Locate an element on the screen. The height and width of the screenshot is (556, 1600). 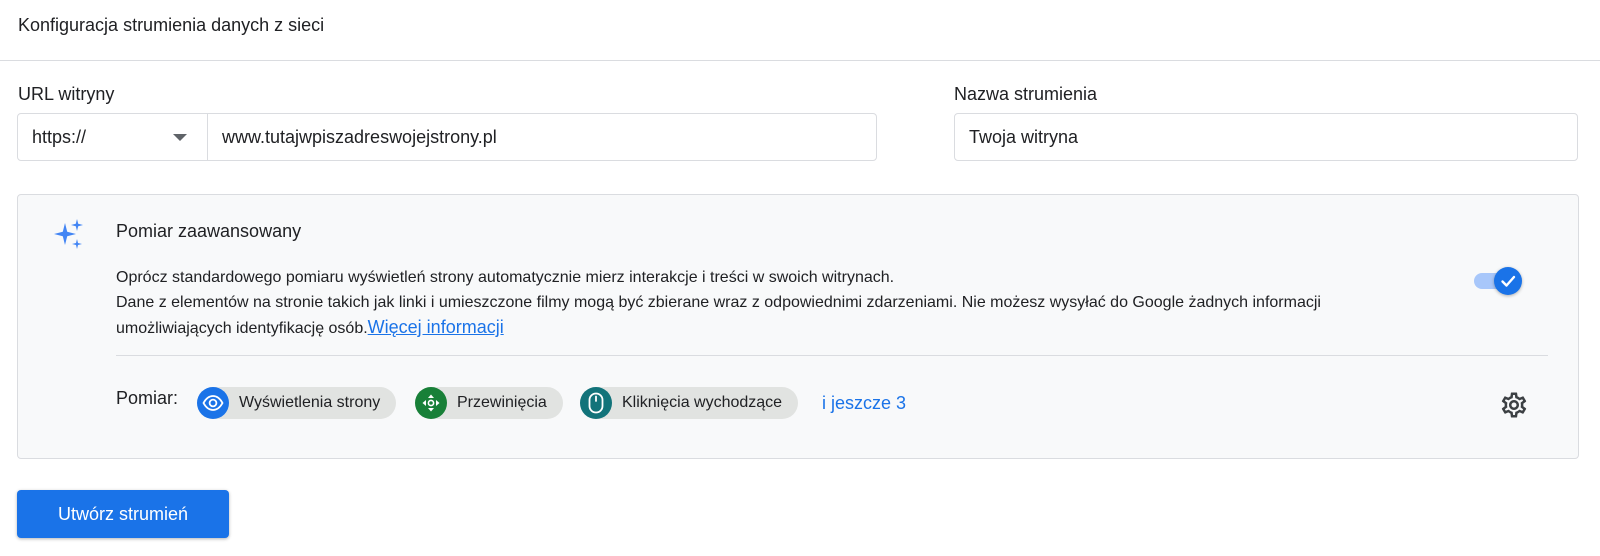
chip-scrolls: Przewinięcia is located at coordinates (489, 403).